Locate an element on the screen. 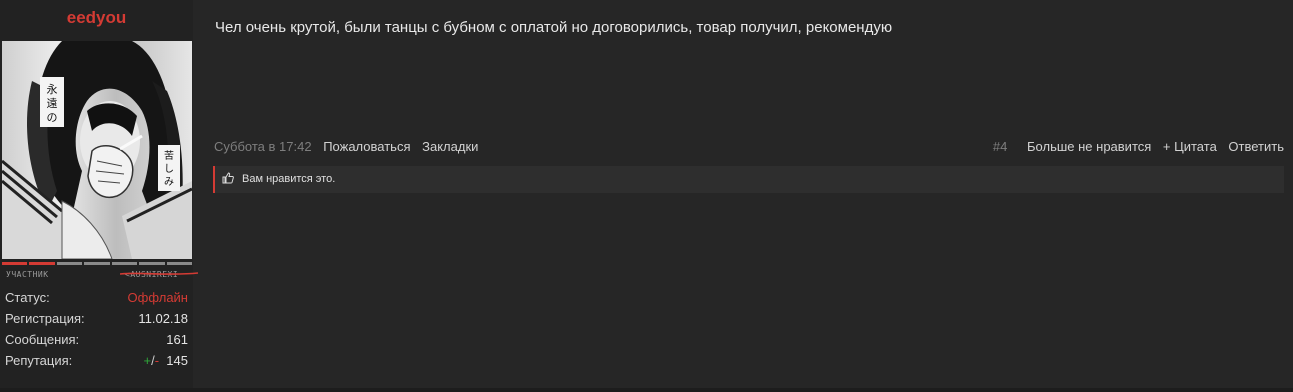  quote-button: + Цитата is located at coordinates (1190, 146).